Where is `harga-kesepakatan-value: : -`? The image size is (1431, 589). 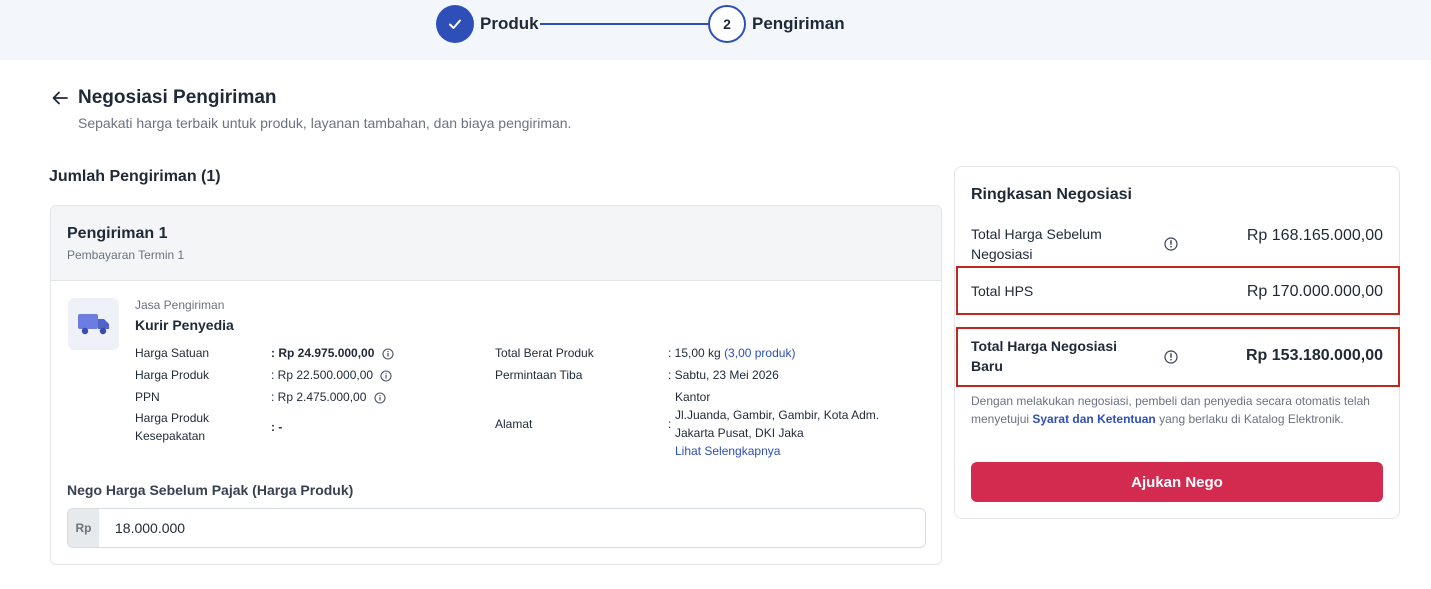
harga-kesepakatan-value: : - is located at coordinates (277, 427).